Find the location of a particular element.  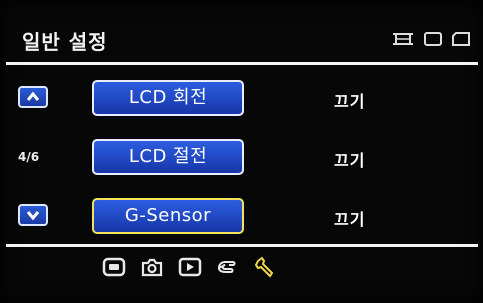

bottom-divider is located at coordinates (242, 245).